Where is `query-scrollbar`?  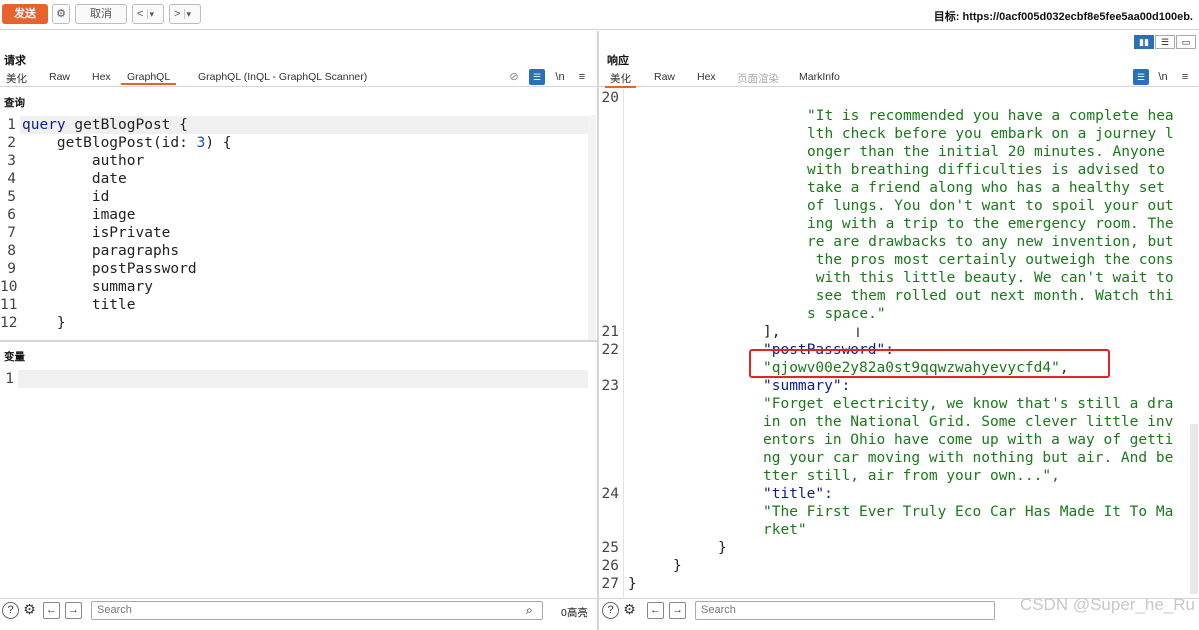
query-scrollbar is located at coordinates (592, 228).